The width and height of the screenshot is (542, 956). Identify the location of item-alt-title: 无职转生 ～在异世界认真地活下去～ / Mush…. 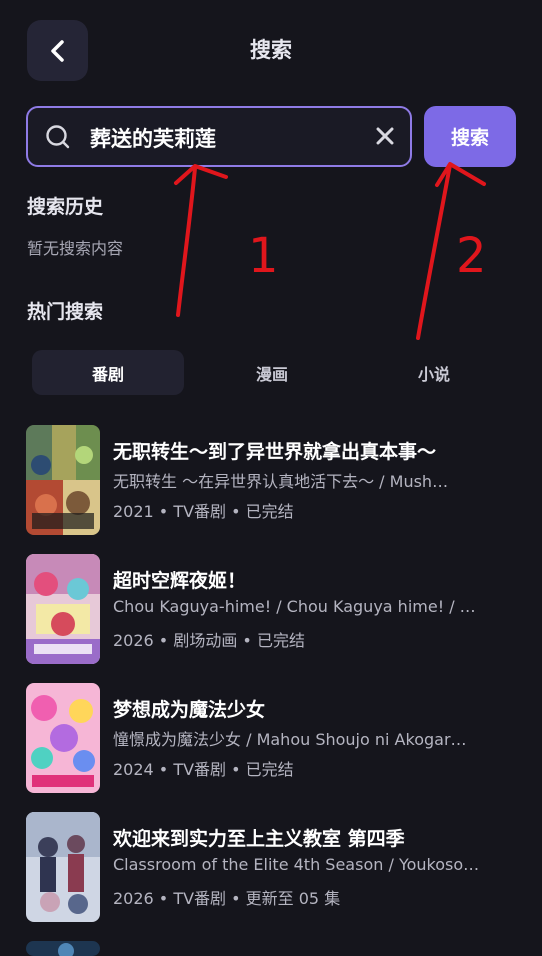
(281, 481).